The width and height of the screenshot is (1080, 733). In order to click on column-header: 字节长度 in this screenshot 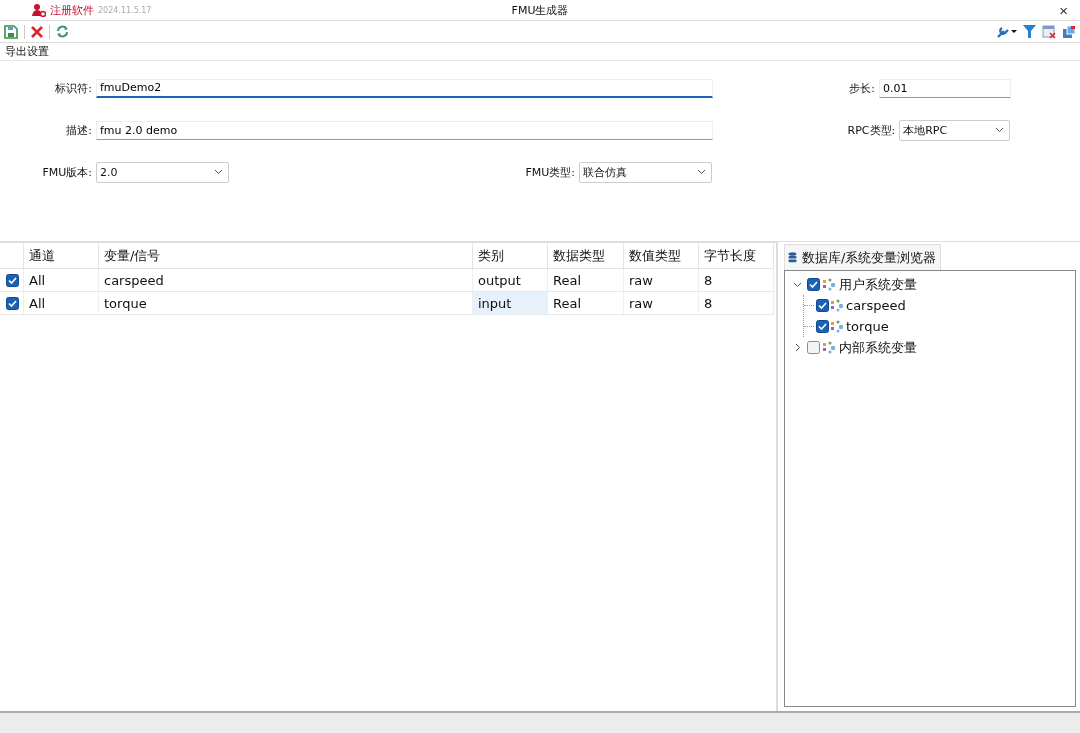, I will do `click(736, 256)`.